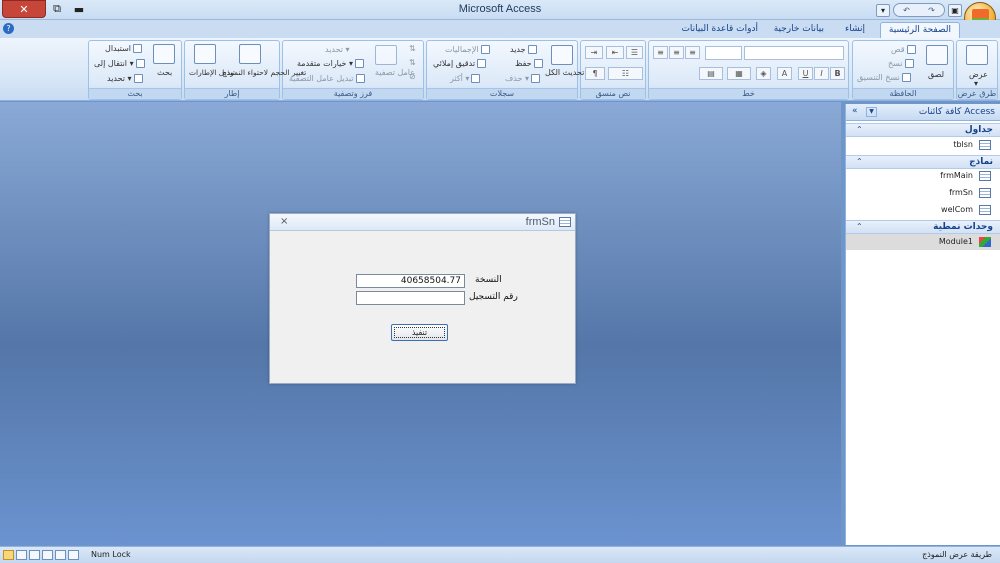 The height and width of the screenshot is (563, 1000). What do you see at coordinates (931, 10) in the screenshot?
I see `redo-icon: ↷` at bounding box center [931, 10].